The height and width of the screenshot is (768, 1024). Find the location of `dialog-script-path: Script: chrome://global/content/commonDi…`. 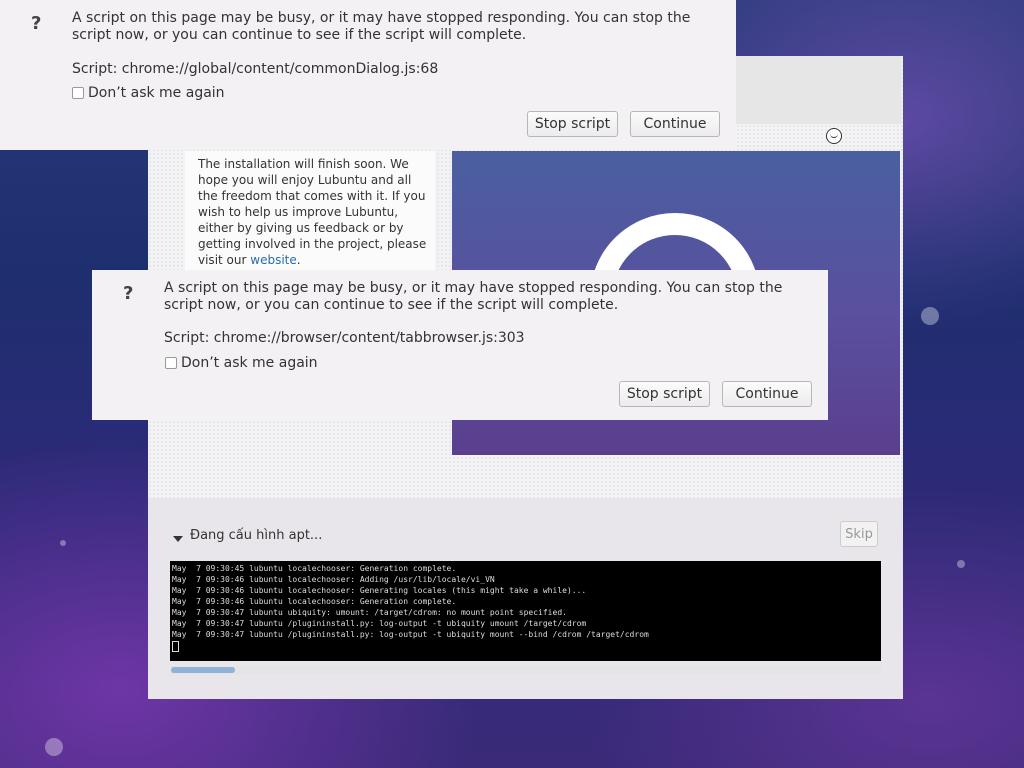

dialog-script-path: Script: chrome://global/content/commonDi… is located at coordinates (255, 69).